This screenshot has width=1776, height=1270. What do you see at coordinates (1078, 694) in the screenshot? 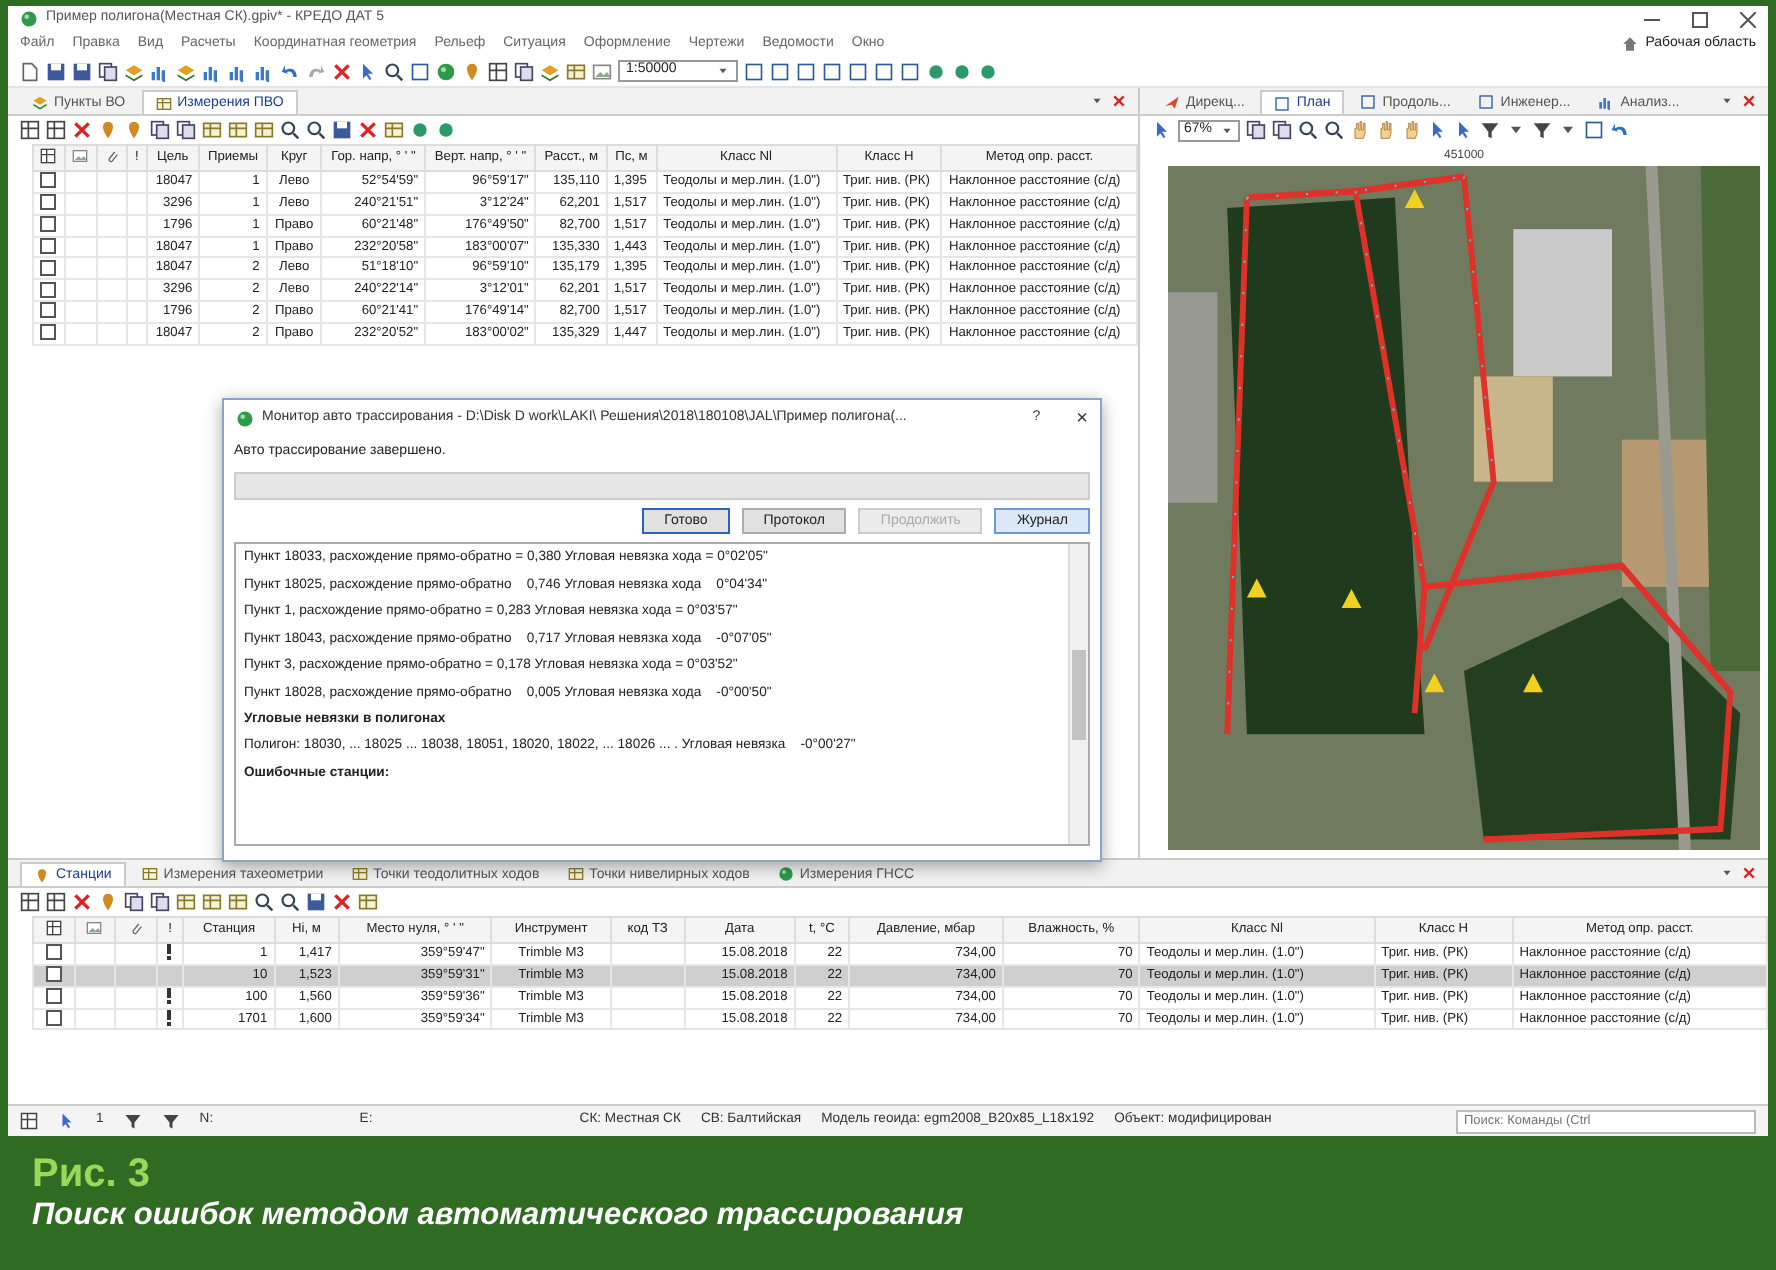
I see `scrollbar` at bounding box center [1078, 694].